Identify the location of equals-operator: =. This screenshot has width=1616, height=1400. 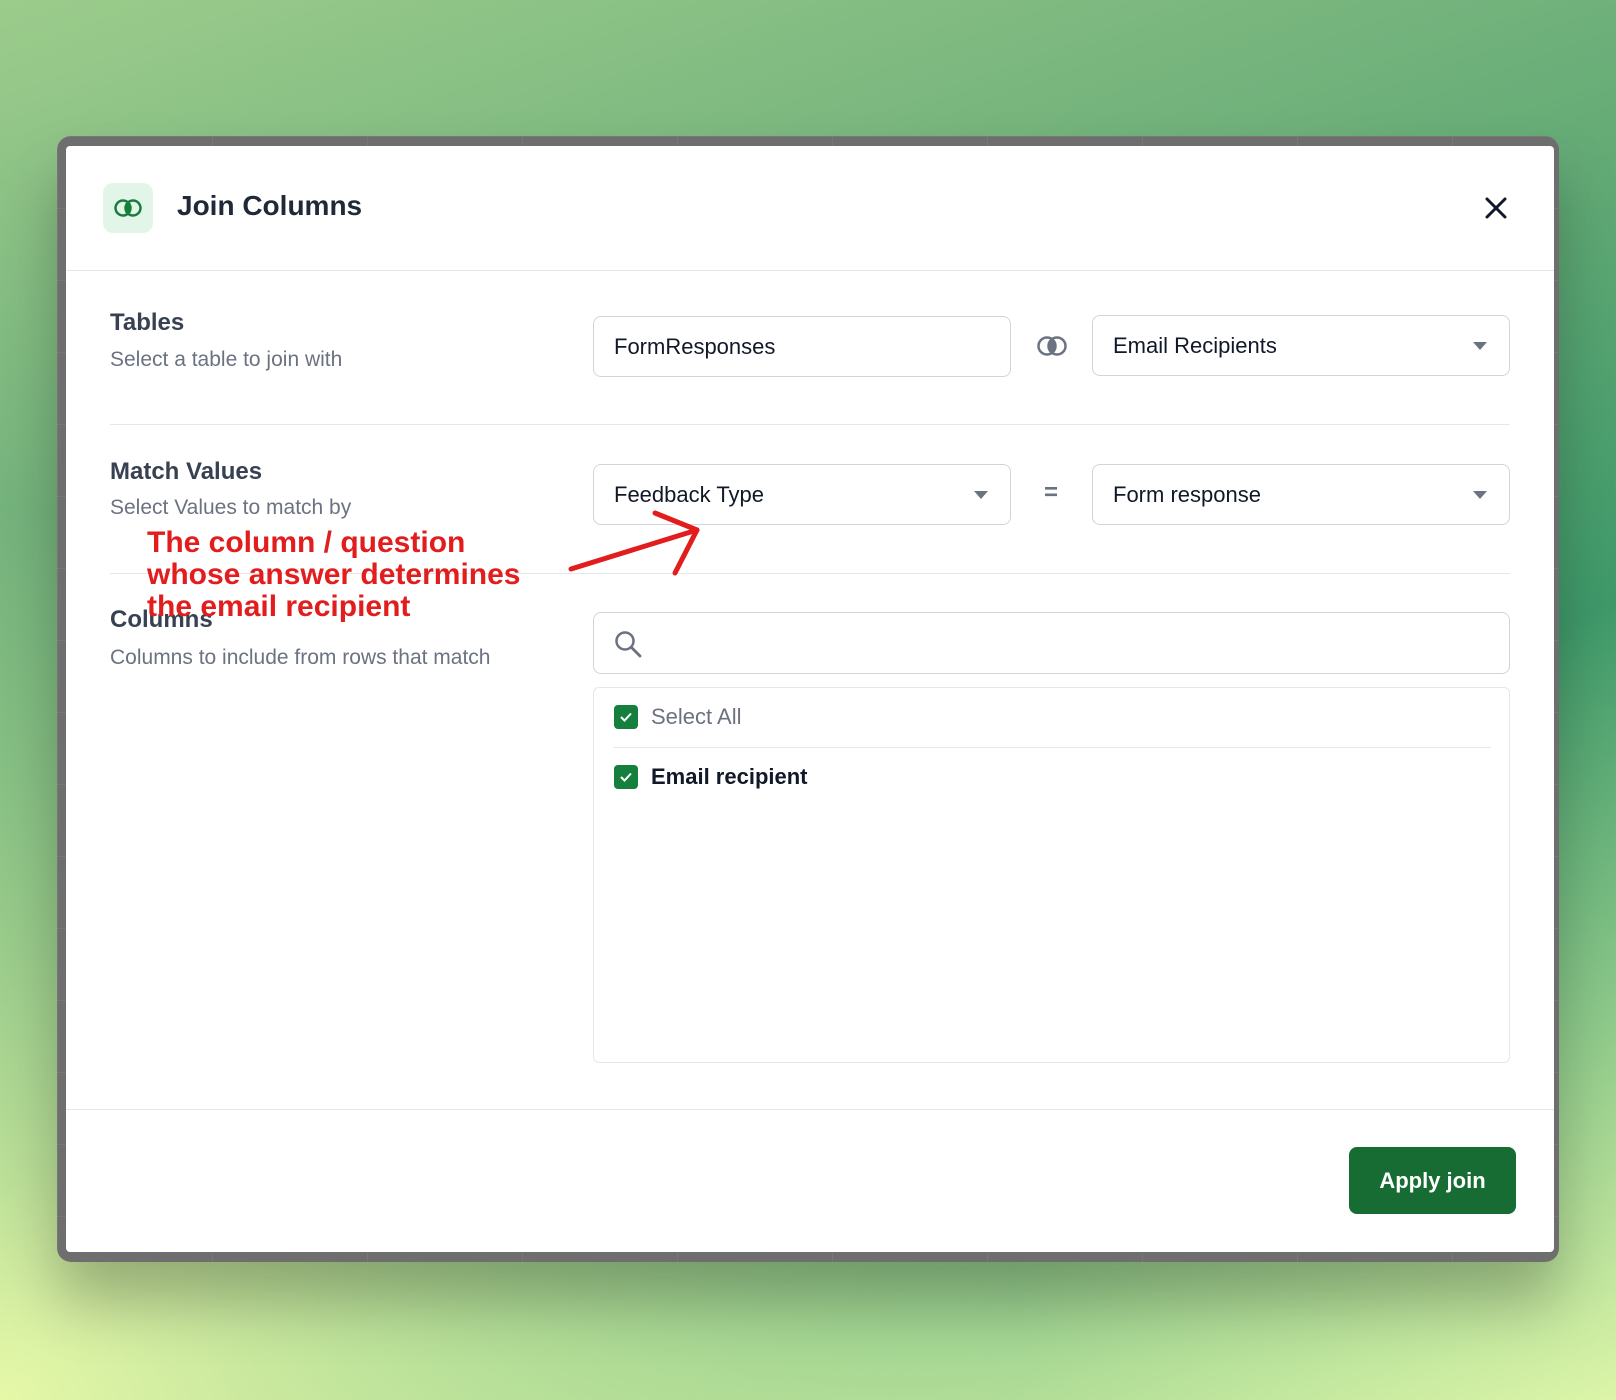
(1051, 492).